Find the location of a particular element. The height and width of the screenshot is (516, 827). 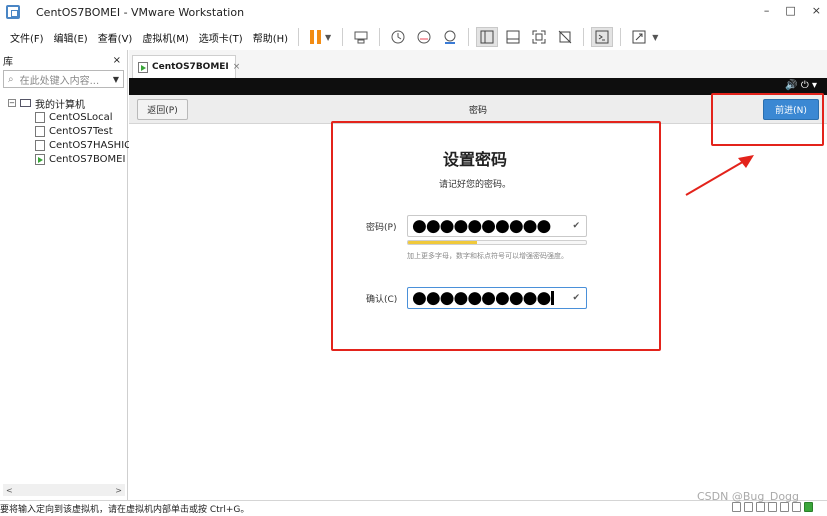

console-view-icon is located at coordinates (602, 37).